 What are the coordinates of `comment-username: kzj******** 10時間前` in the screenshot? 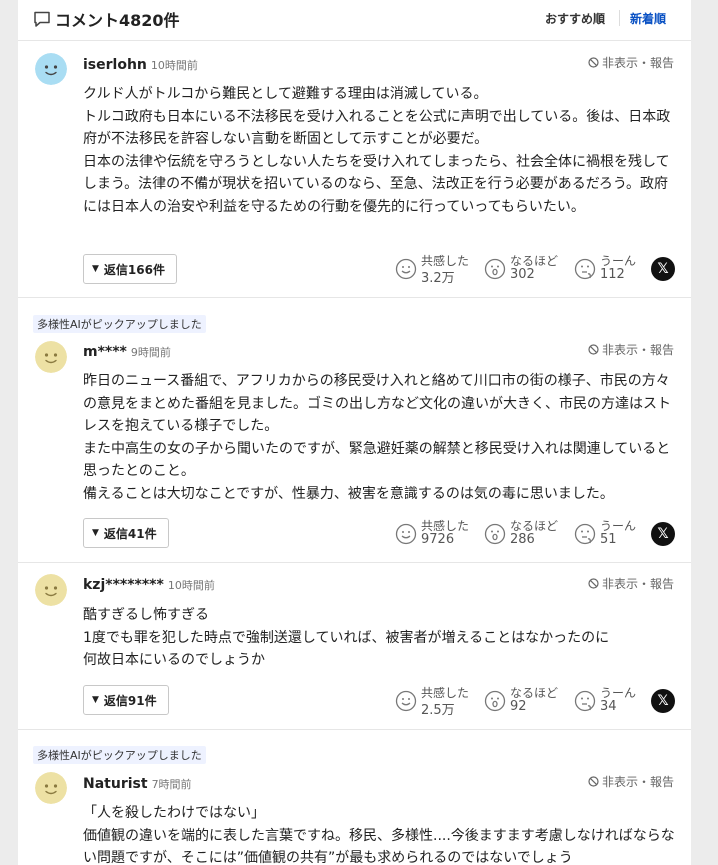 It's located at (149, 585).